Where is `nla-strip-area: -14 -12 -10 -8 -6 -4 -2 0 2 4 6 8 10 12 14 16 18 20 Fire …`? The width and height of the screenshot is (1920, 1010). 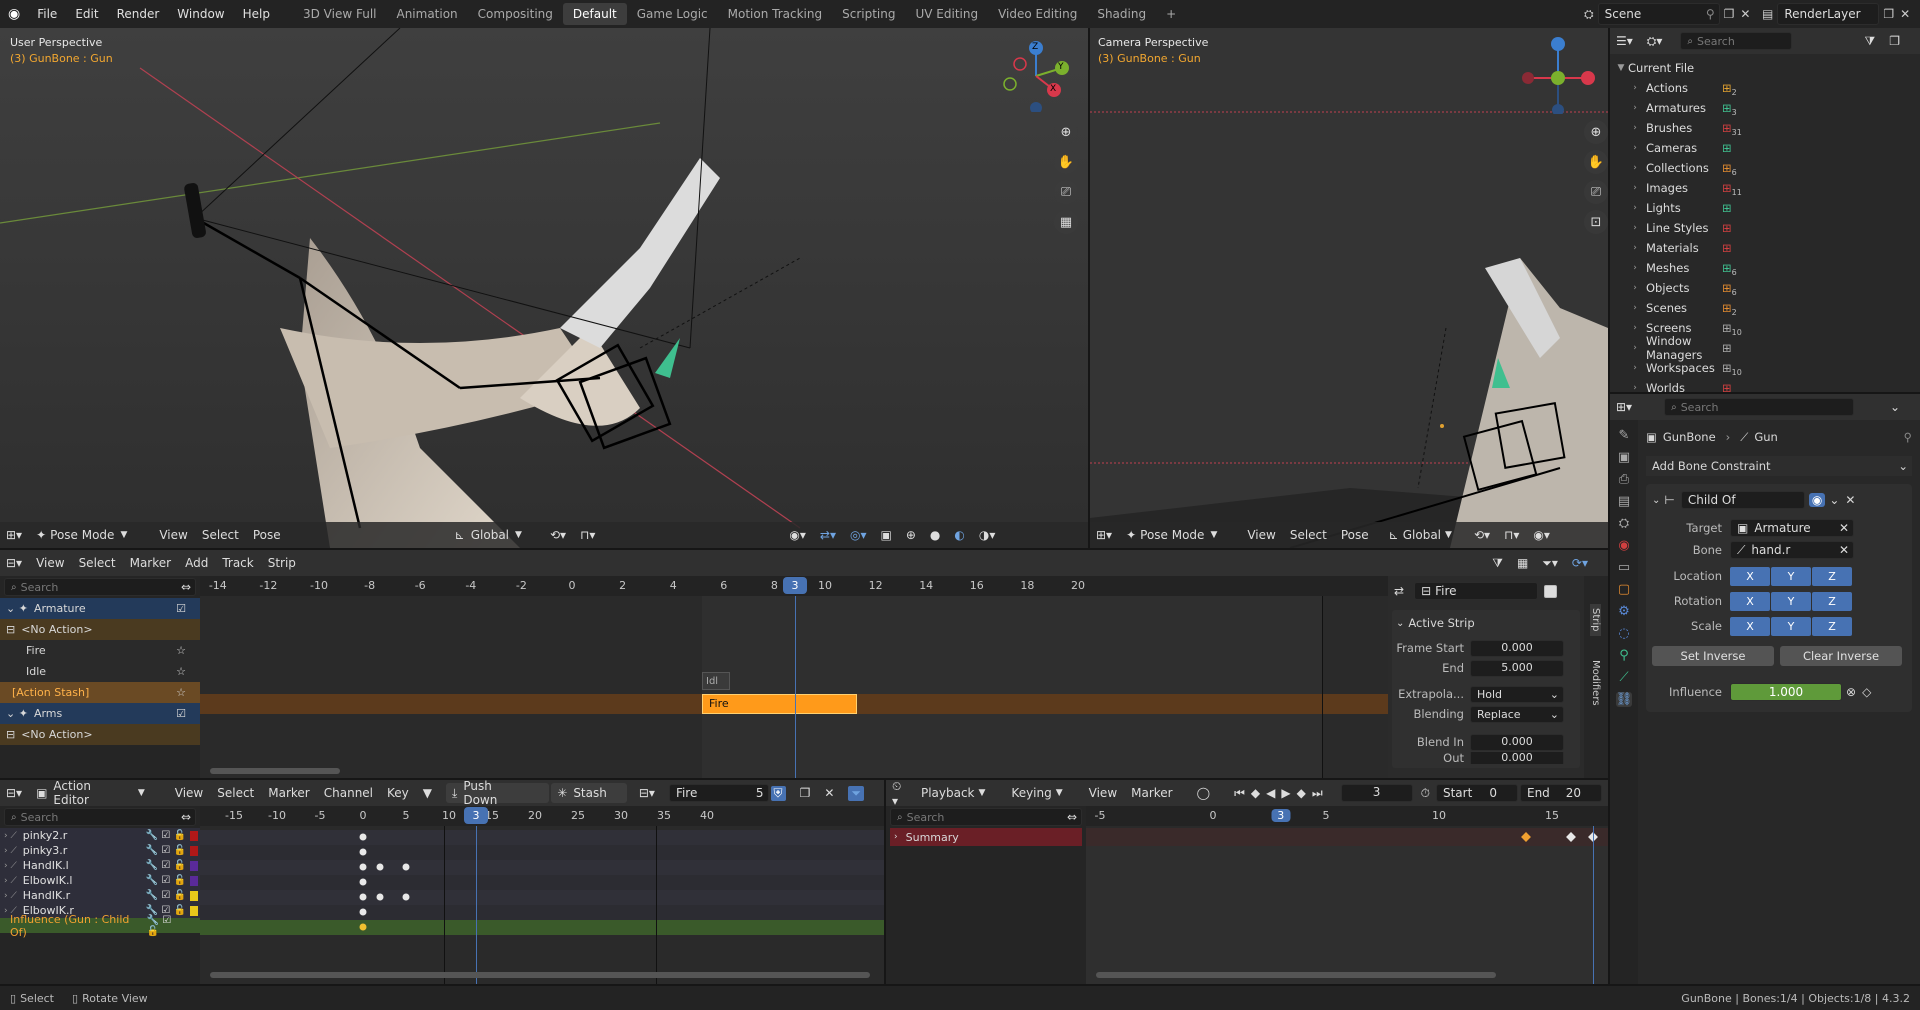
nla-strip-area: -14 -12 -10 -8 -6 -4 -2 0 2 4 6 8 10 12 14 16 18 20 Fire … is located at coordinates (794, 677).